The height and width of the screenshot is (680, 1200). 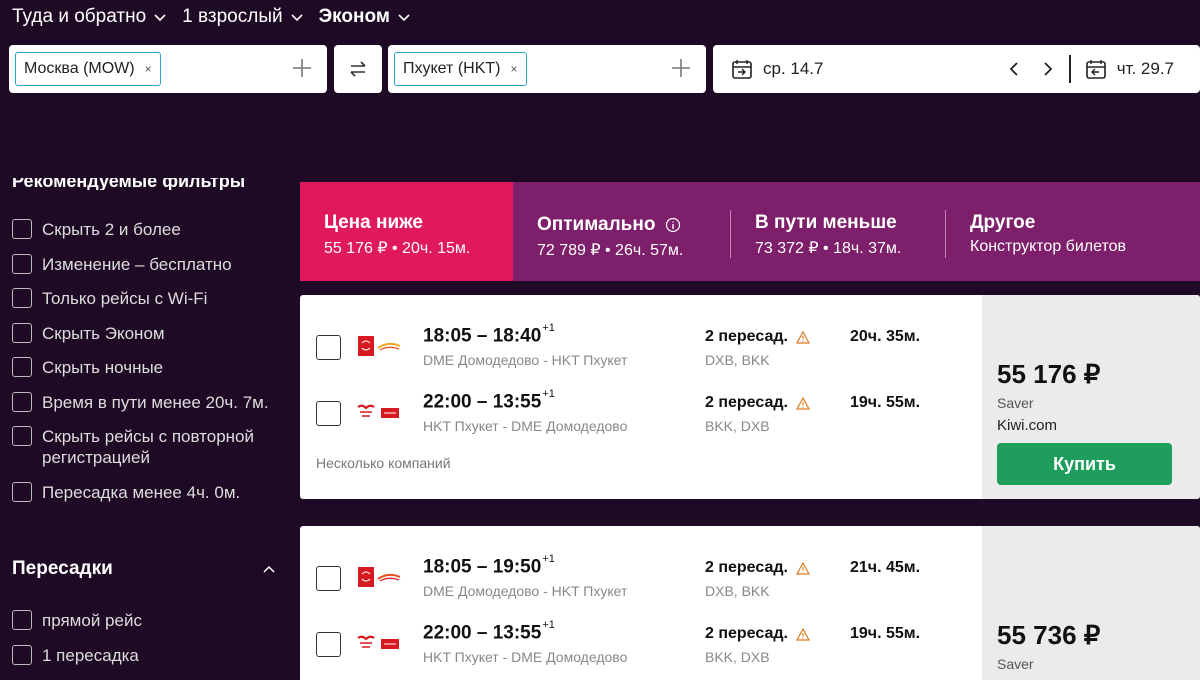 I want to click on trip-options: Туда и обратно 1 взрослый Эконом, so click(x=211, y=17).